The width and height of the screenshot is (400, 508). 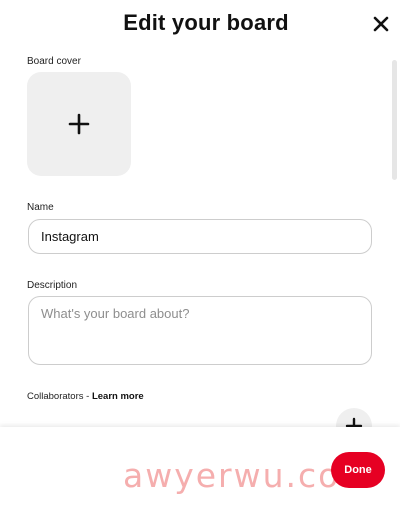 I want to click on scrollbar, so click(x=394, y=120).